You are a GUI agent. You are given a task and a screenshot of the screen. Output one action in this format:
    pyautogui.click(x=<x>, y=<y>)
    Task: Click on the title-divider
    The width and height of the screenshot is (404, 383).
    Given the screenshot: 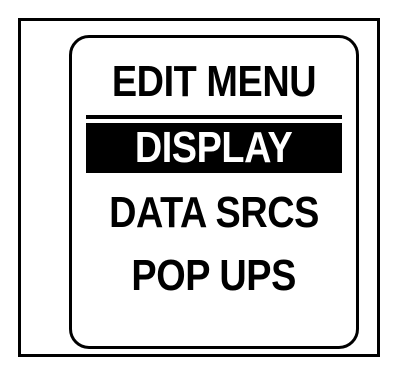 What is the action you would take?
    pyautogui.click(x=214, y=117)
    